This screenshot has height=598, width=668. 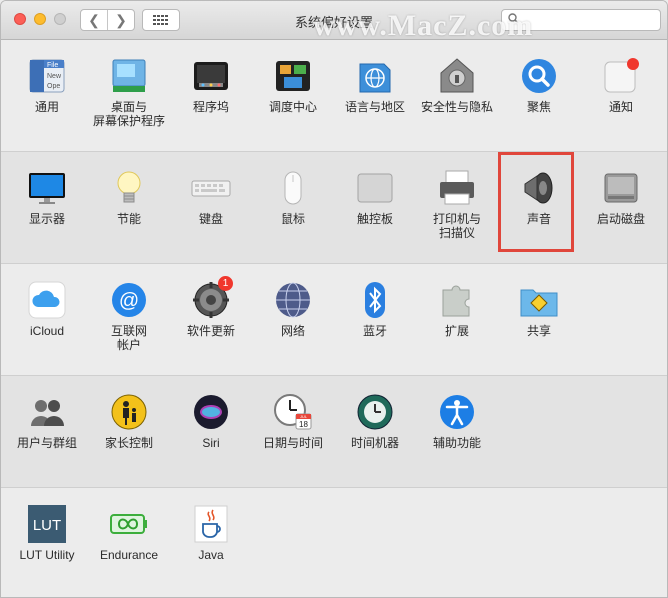 What do you see at coordinates (210, 219) in the screenshot?
I see `pref-pane-label: 键盘` at bounding box center [210, 219].